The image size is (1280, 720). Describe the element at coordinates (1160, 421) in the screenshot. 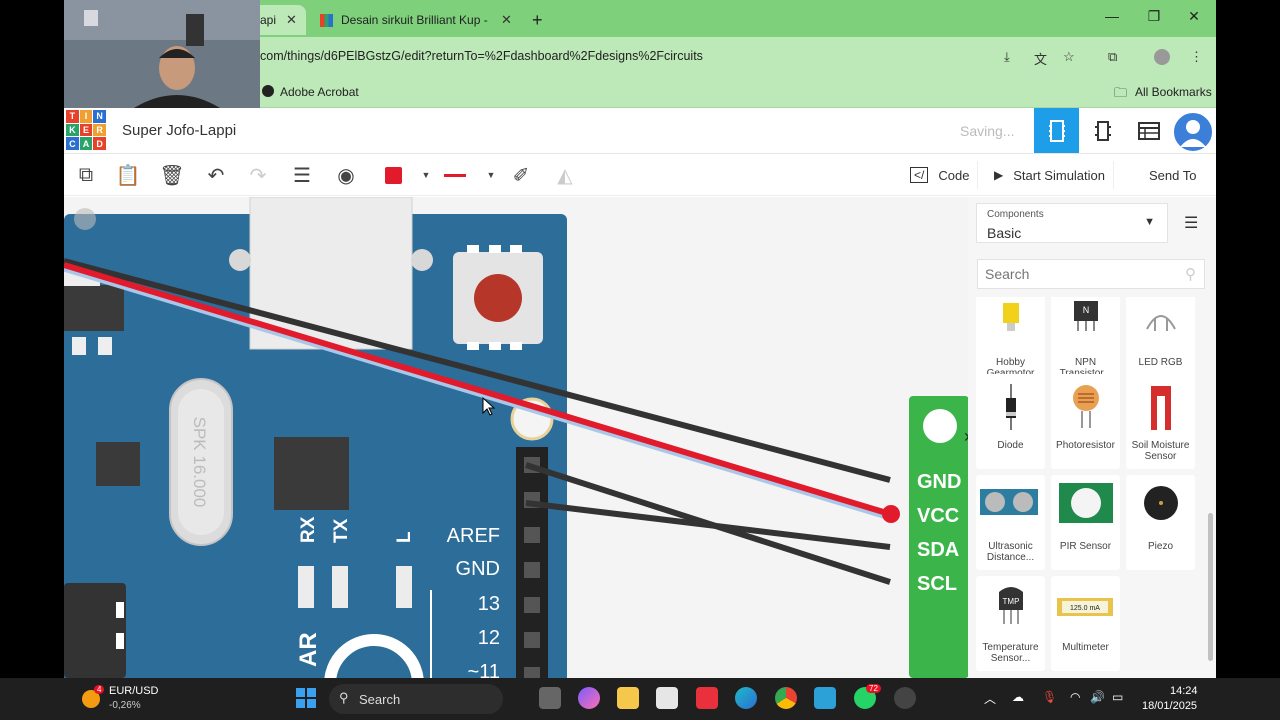

I see `component-card: Soil Moisture Sensor` at that location.